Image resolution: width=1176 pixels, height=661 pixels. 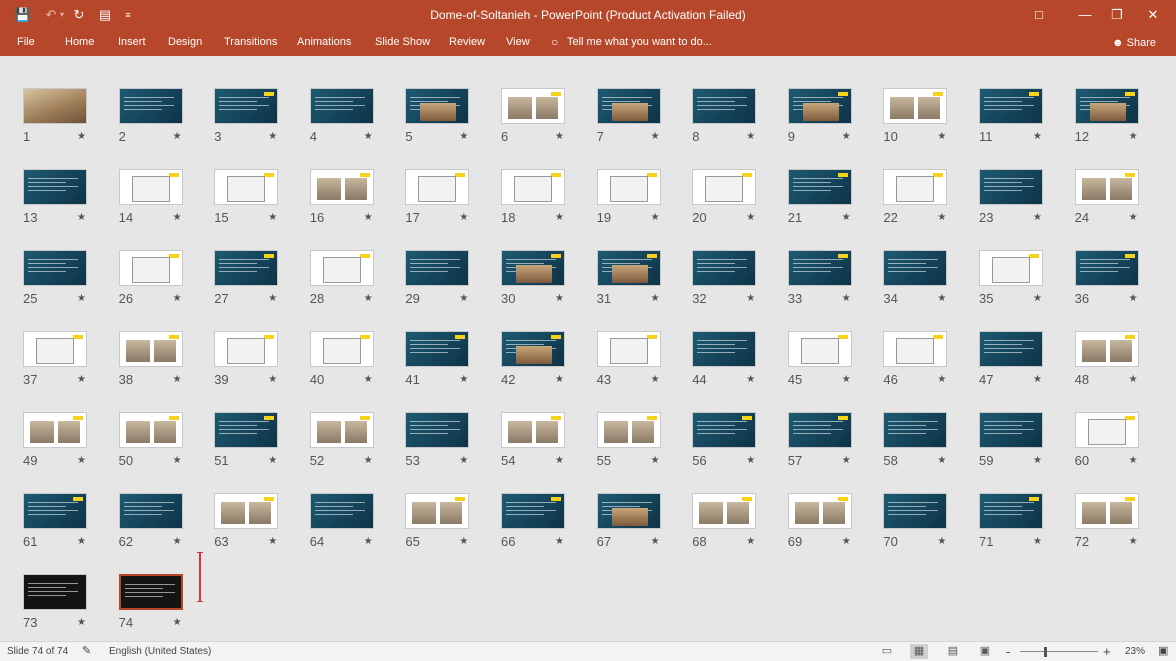 I want to click on slide-thumbnail: 48 ★, so click(x=1113, y=352).